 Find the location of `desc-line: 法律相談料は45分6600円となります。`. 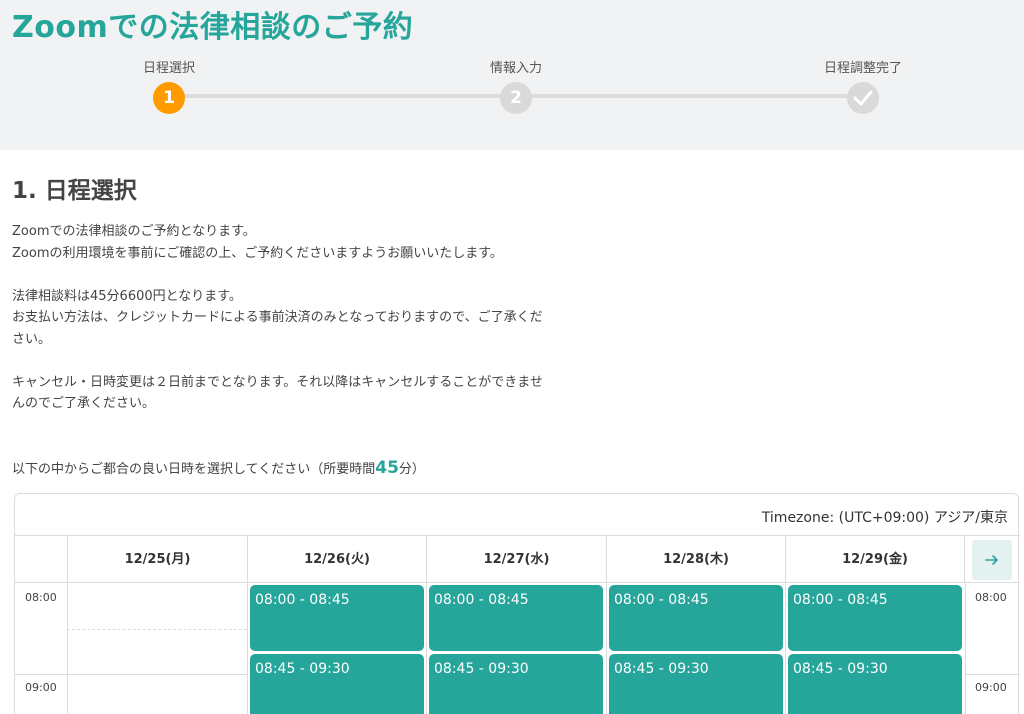

desc-line: 法律相談料は45分6600円となります。 is located at coordinates (127, 296).